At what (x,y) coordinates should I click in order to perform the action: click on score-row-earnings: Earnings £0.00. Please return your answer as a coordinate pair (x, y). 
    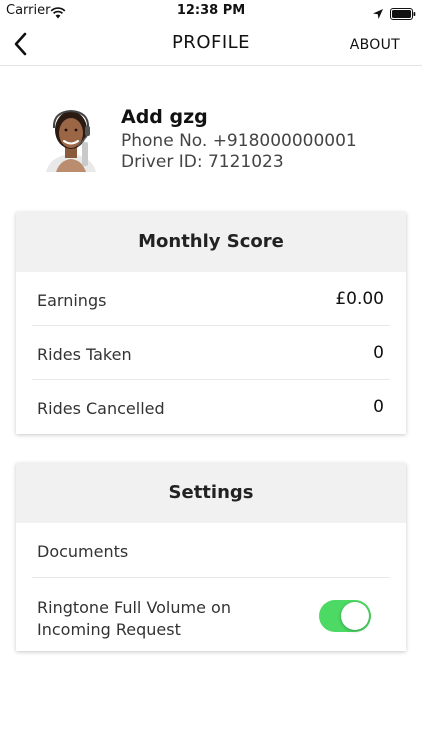
    Looking at the image, I should click on (211, 299).